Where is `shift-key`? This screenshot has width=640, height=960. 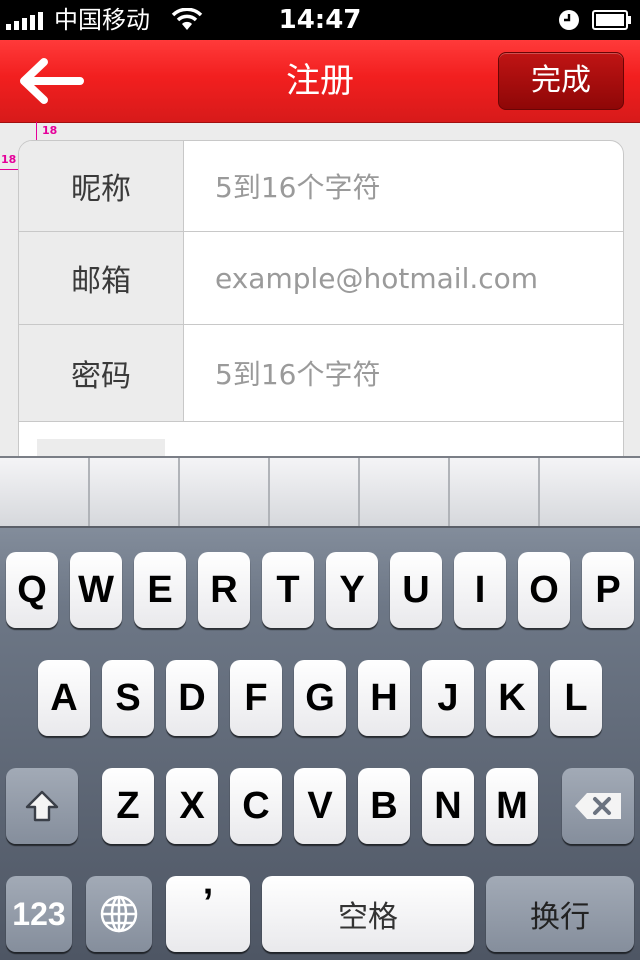
shift-key is located at coordinates (42, 806).